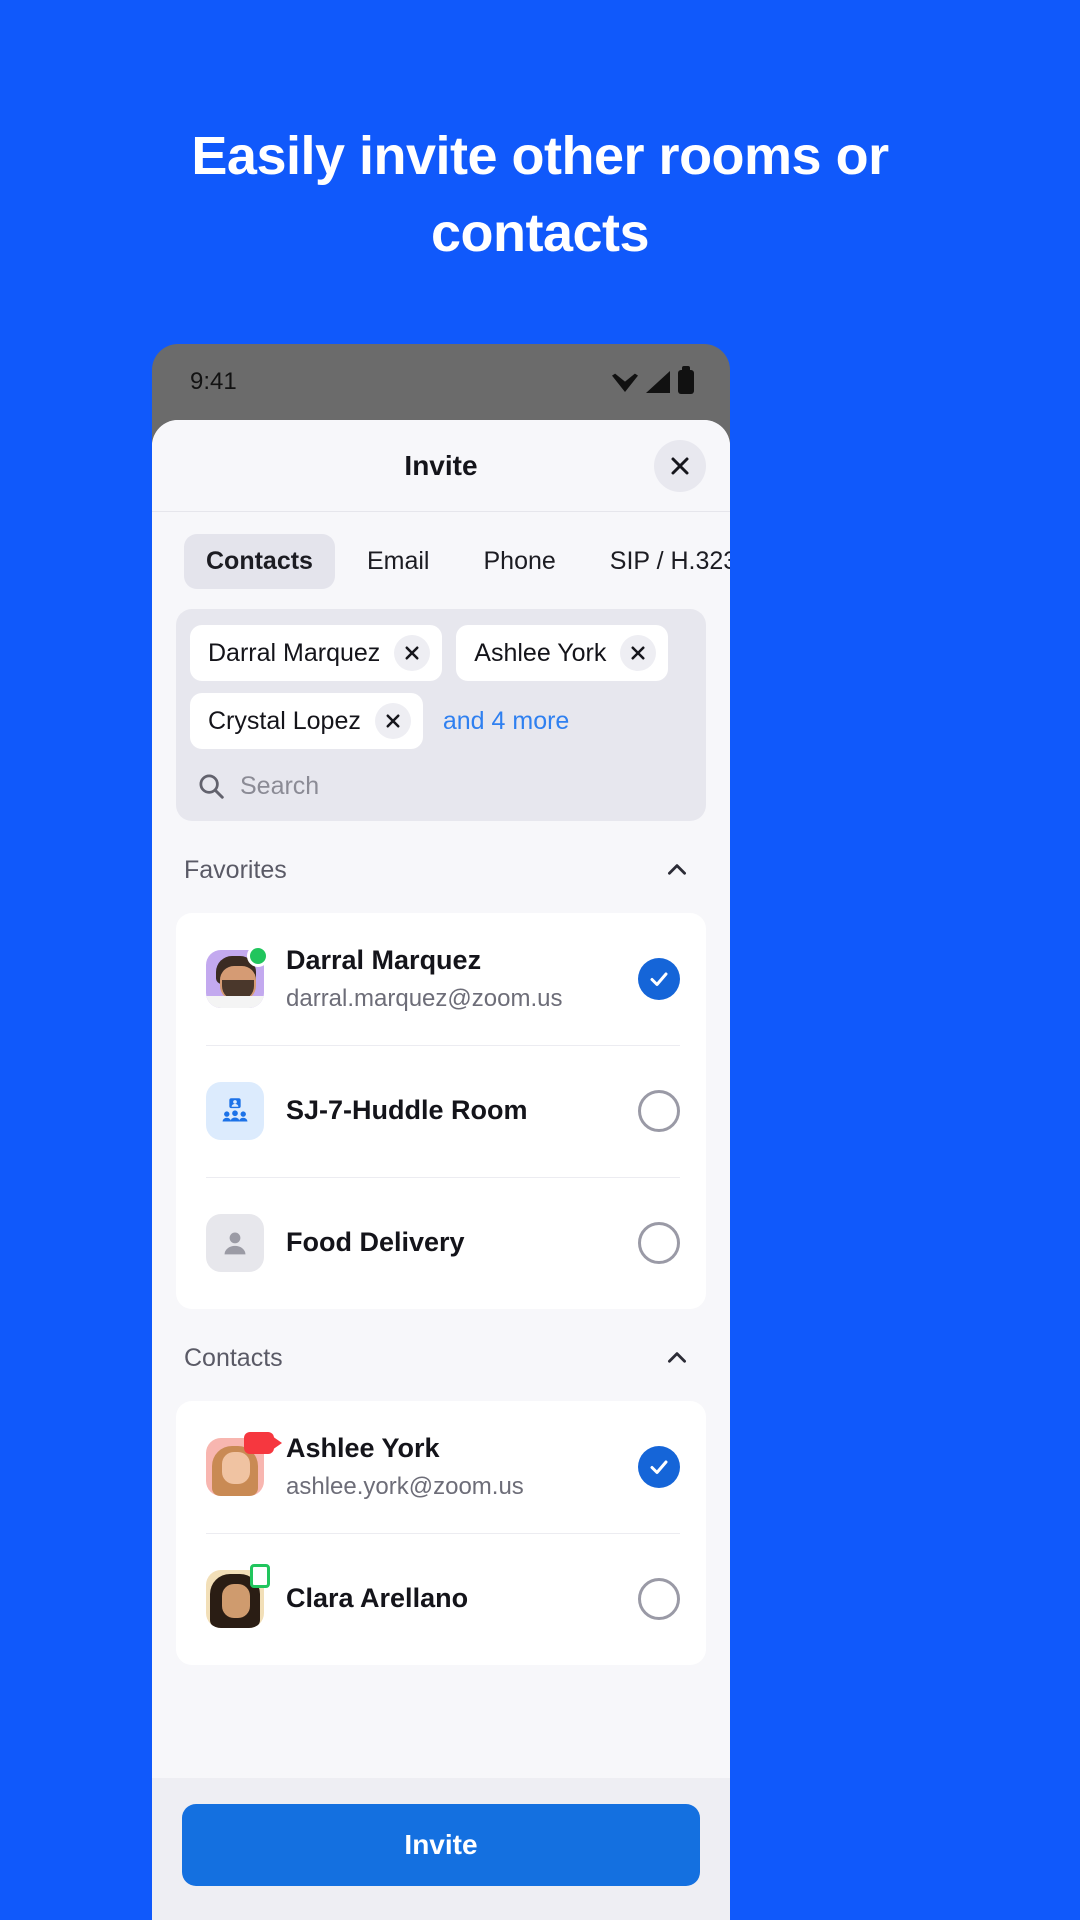 The image size is (1080, 1920). Describe the element at coordinates (462, 979) in the screenshot. I see `list-item-text: Darral Marquez darral.marquez@zoom.us` at that location.